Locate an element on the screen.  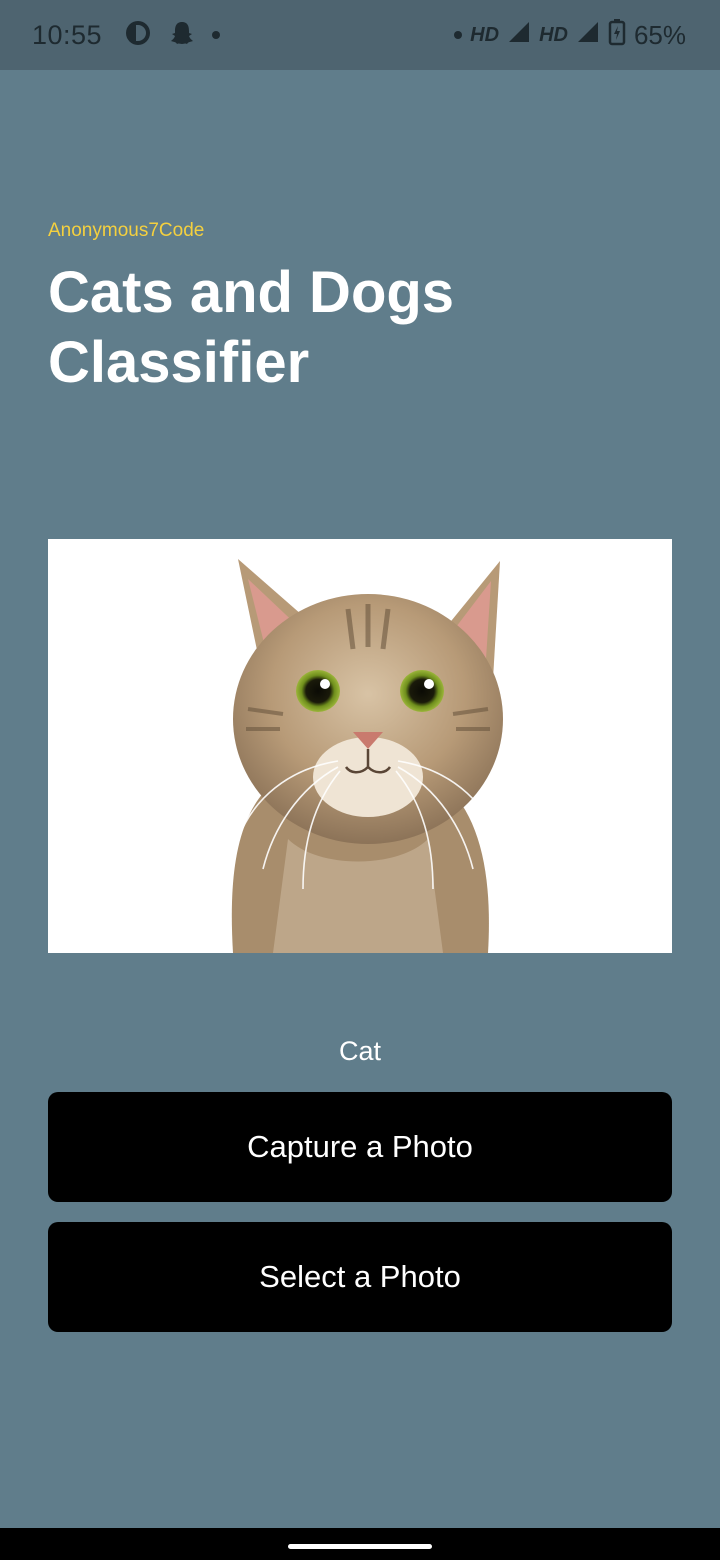
hd-label-2: HD is located at coordinates (553, 34).